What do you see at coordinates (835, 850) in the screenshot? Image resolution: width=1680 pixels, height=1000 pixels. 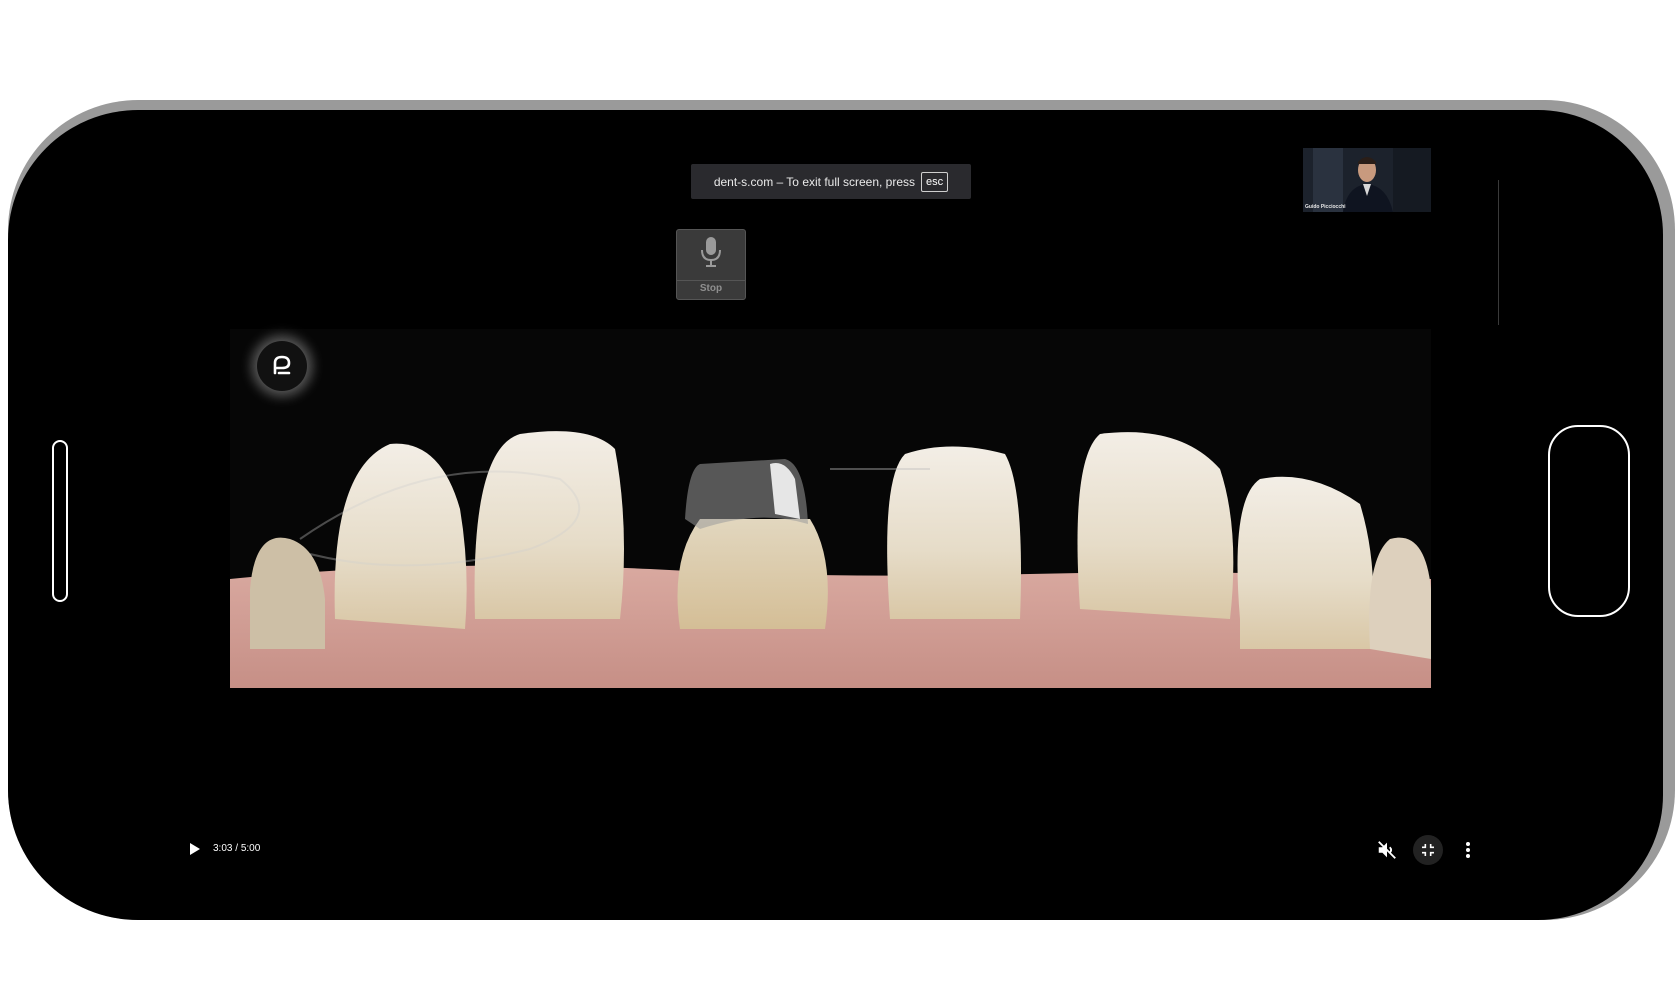 I see `video-controls-bar: 3:03 / 5:00` at bounding box center [835, 850].